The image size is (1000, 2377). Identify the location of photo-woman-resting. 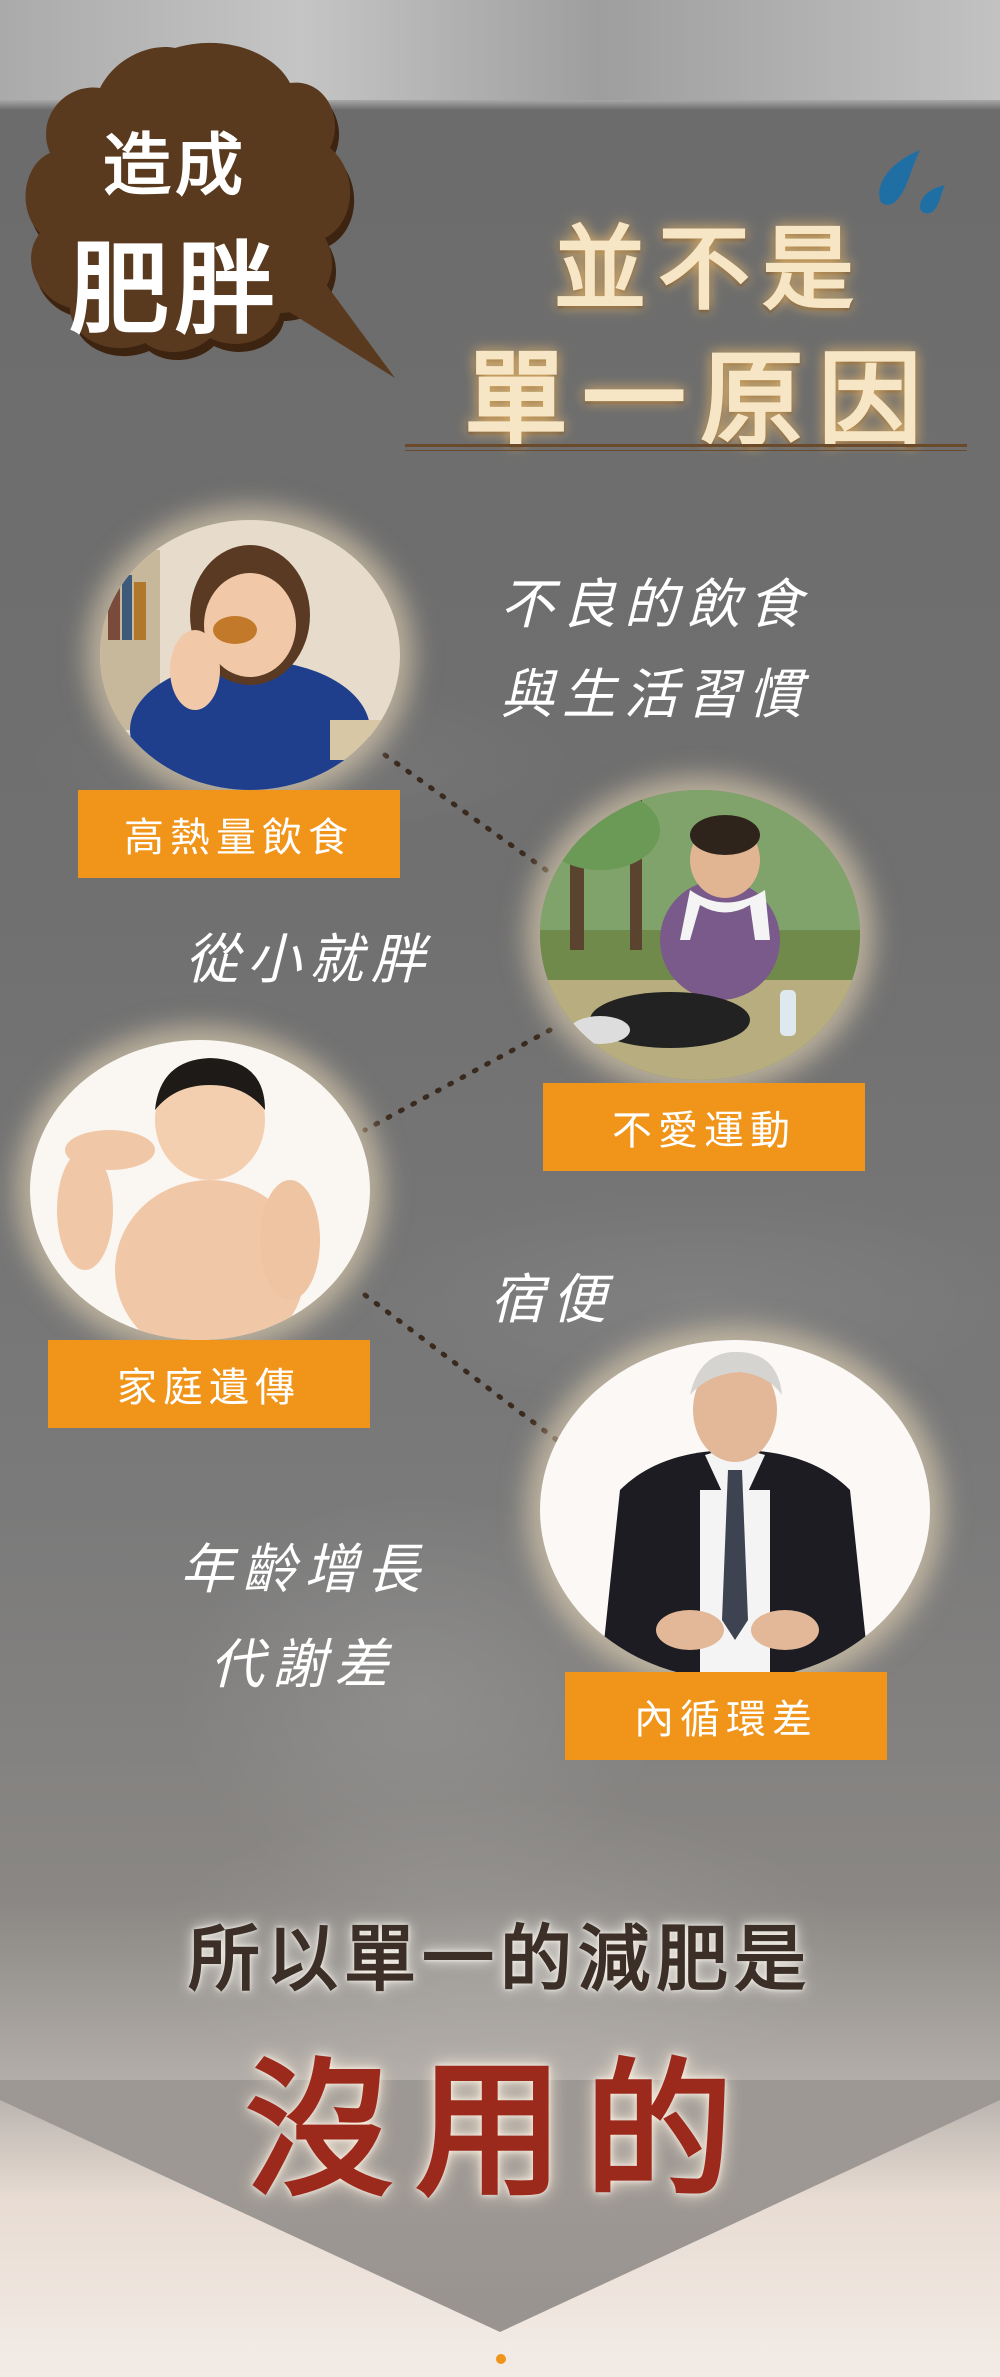
(700, 935).